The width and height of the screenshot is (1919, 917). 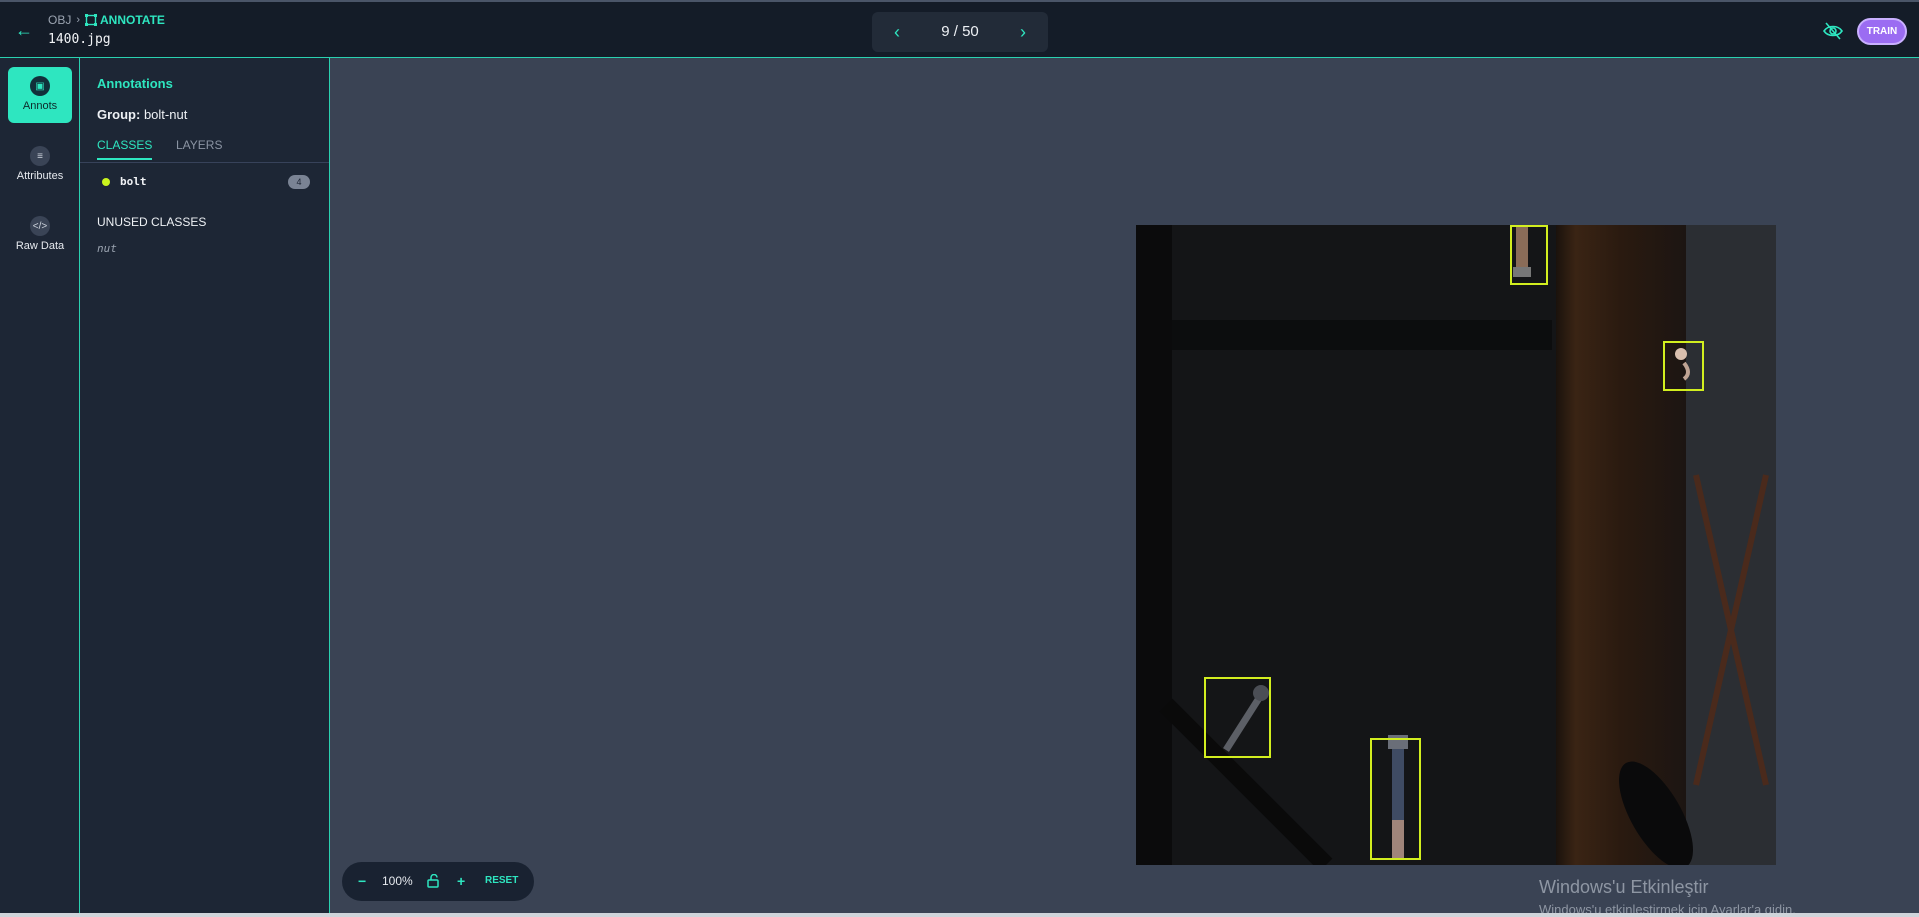 I want to click on nav-raw-data-label: Raw Data, so click(x=40, y=246).